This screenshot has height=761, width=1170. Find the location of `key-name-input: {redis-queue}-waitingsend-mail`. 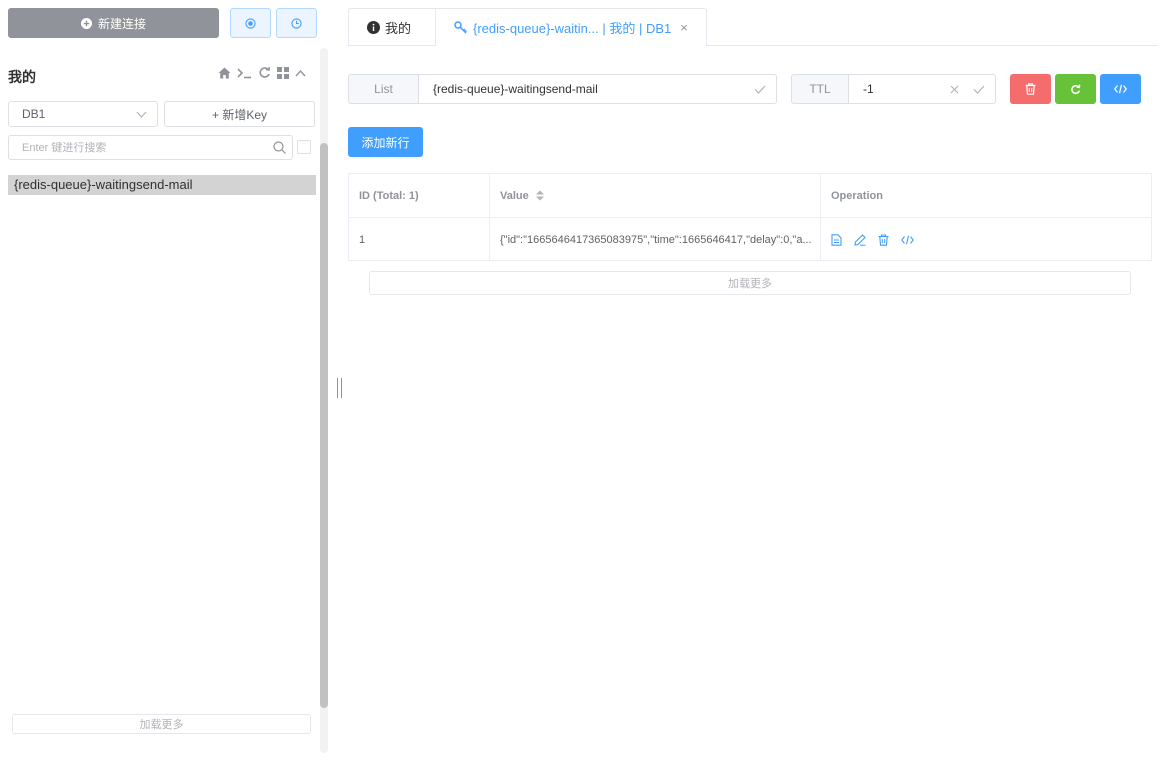

key-name-input: {redis-queue}-waitingsend-mail is located at coordinates (598, 89).